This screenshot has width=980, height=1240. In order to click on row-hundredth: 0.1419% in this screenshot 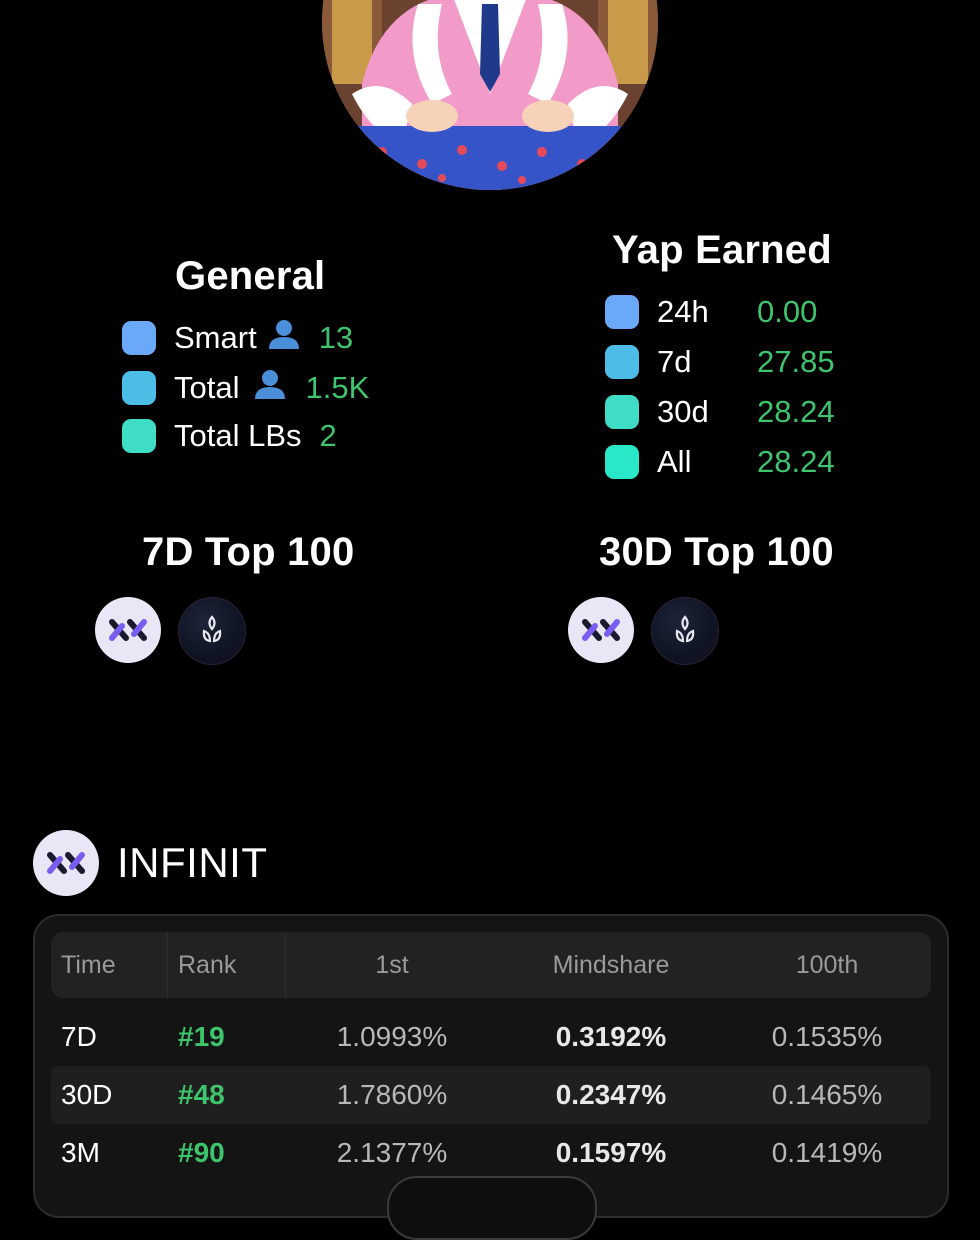, I will do `click(827, 1152)`.